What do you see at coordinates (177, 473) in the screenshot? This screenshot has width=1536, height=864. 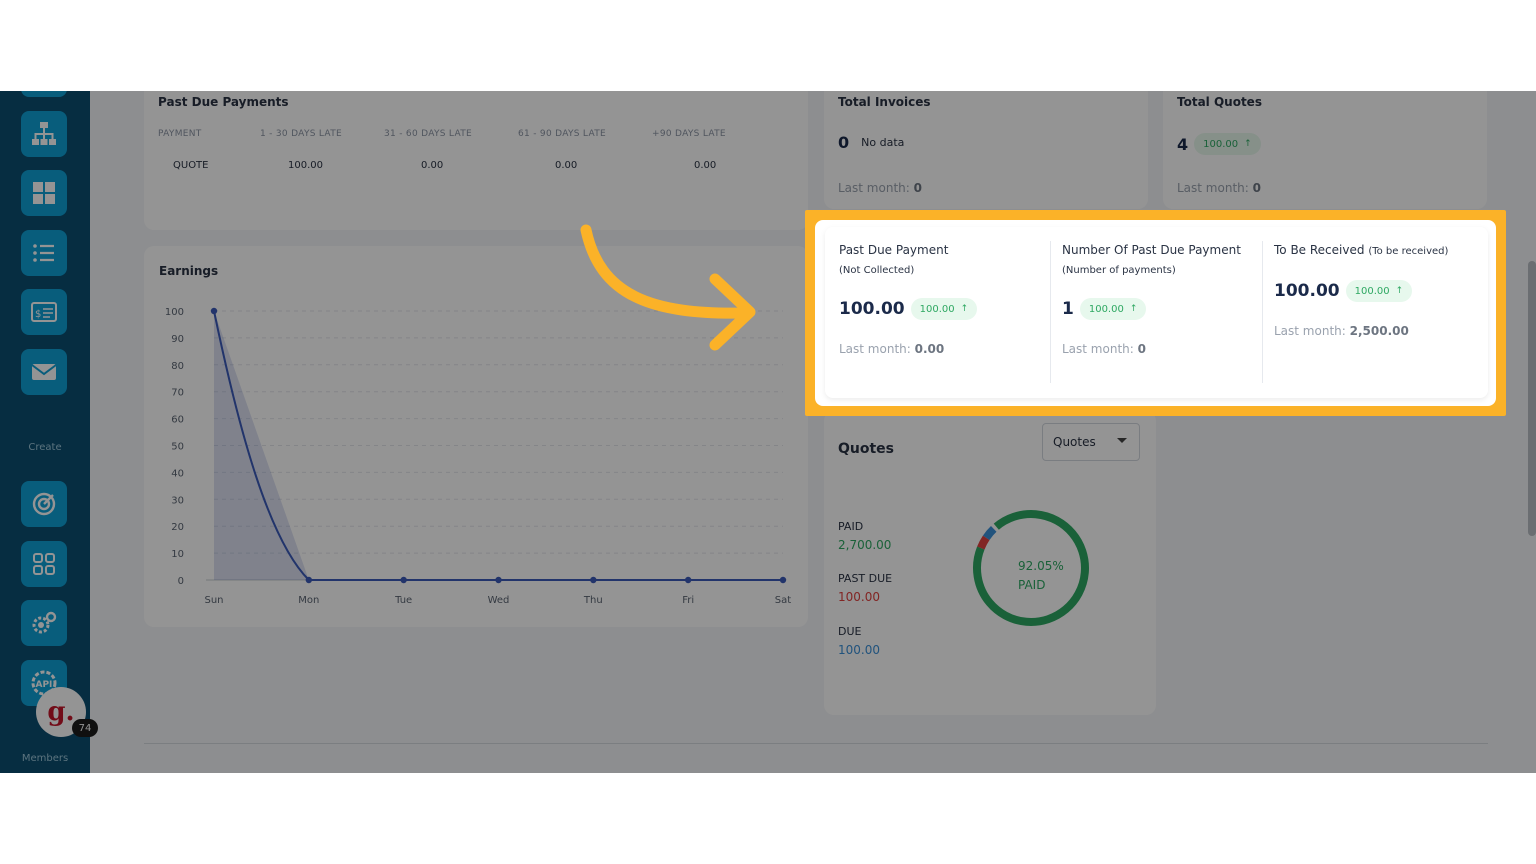 I see `y-tick-label: 40` at bounding box center [177, 473].